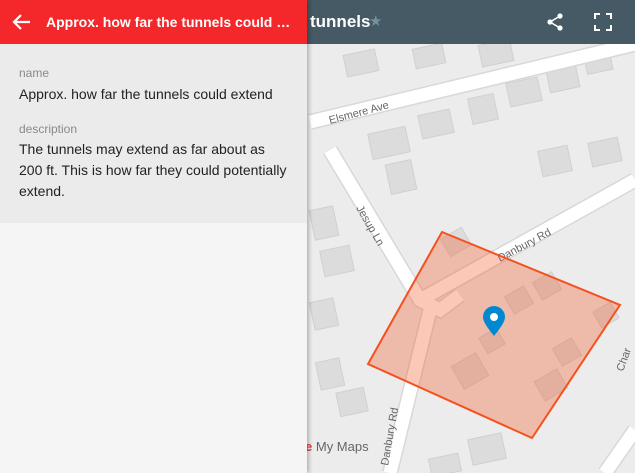 Image resolution: width=635 pixels, height=473 pixels. What do you see at coordinates (340, 21) in the screenshot?
I see `map-title: tunnels` at bounding box center [340, 21].